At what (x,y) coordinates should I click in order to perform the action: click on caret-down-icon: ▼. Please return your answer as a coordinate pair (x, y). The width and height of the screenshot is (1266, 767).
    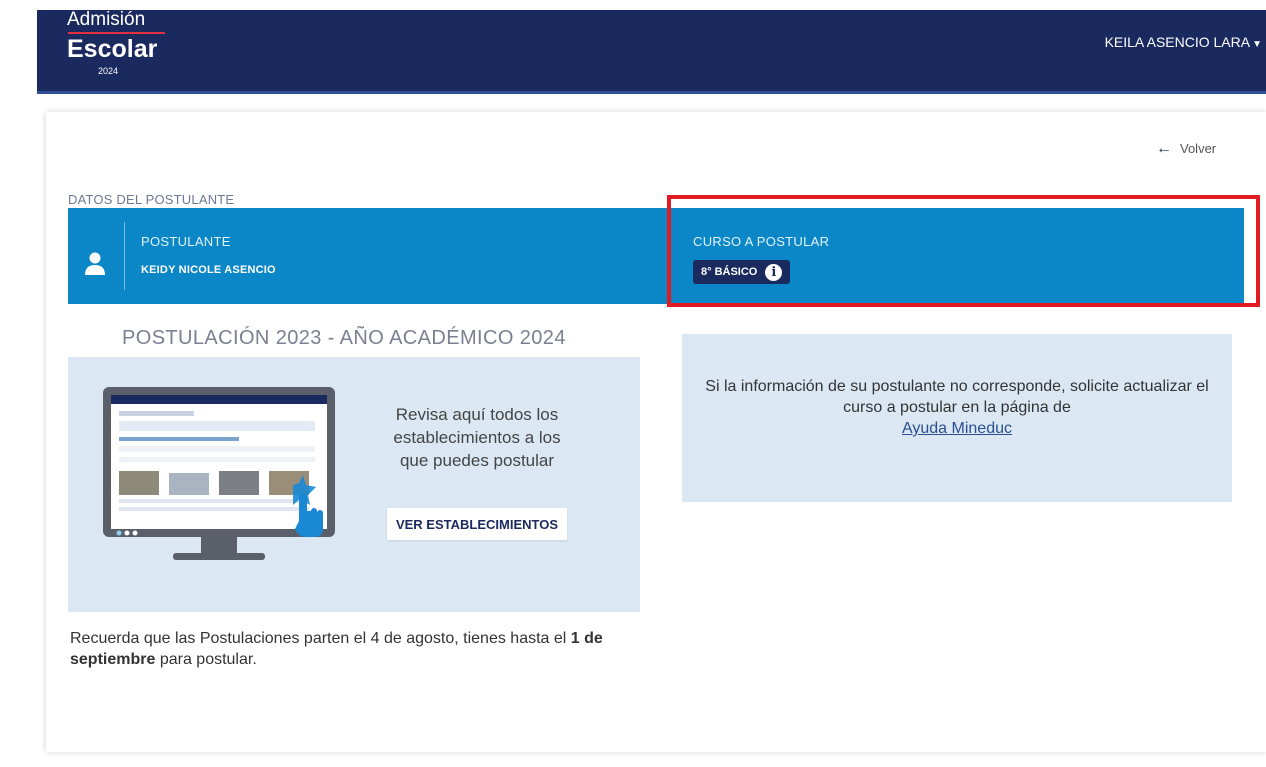
    Looking at the image, I should click on (1257, 44).